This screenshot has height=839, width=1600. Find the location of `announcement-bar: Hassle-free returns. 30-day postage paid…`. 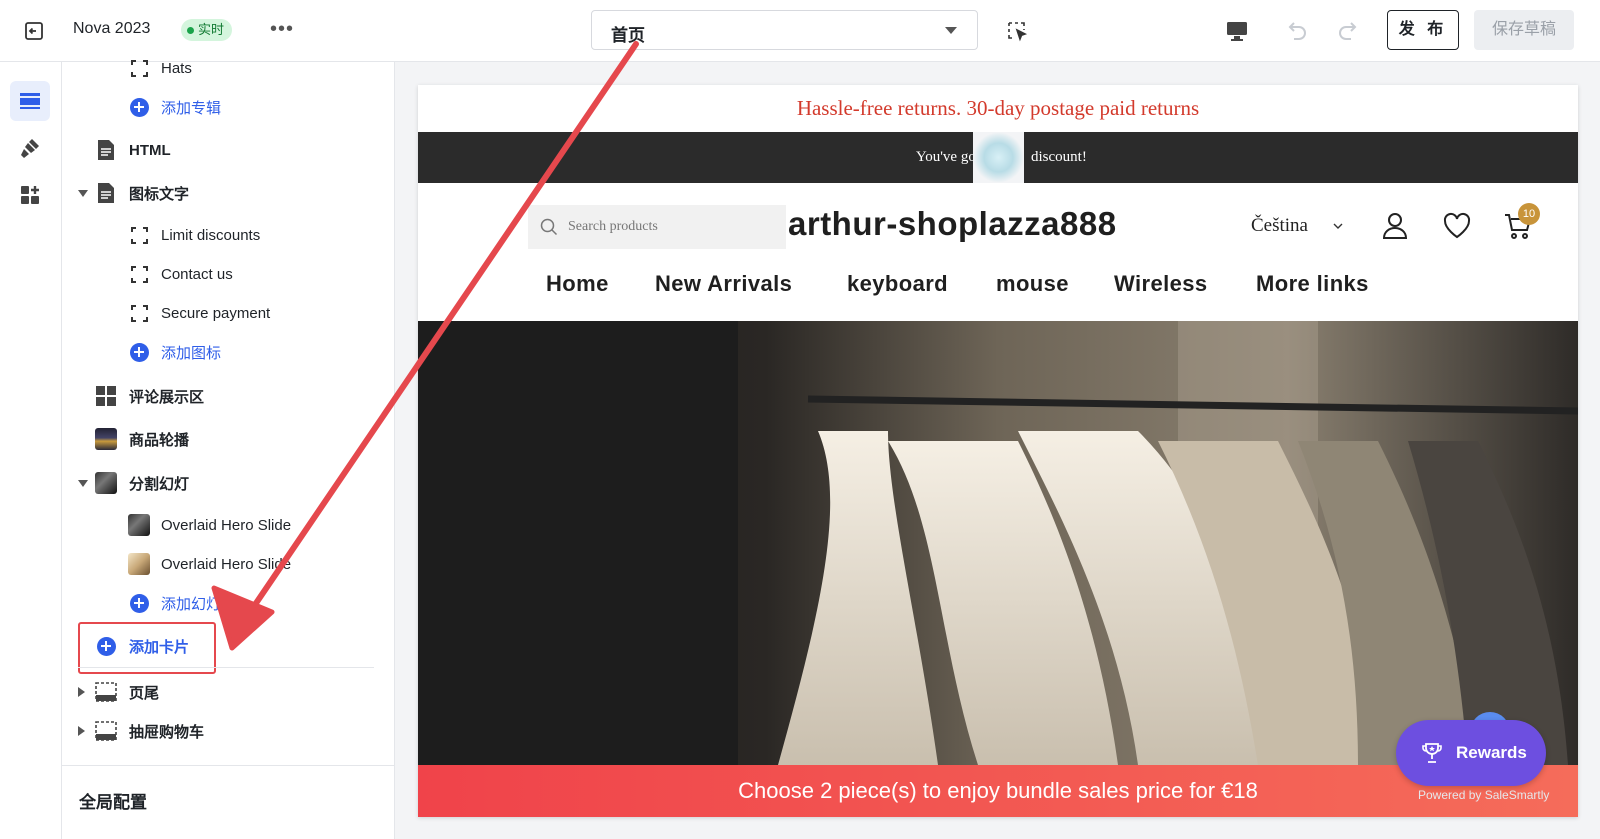

announcement-bar: Hassle-free returns. 30-day postage paid… is located at coordinates (998, 108).